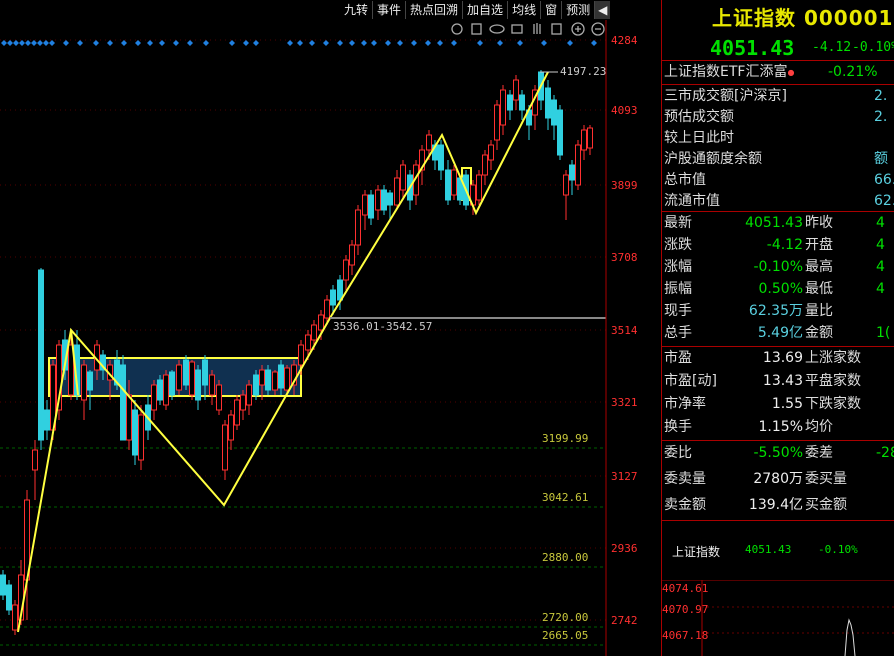  Describe the element at coordinates (685, 588) in the screenshot. I see `mini-y-label: 4074.61` at that location.